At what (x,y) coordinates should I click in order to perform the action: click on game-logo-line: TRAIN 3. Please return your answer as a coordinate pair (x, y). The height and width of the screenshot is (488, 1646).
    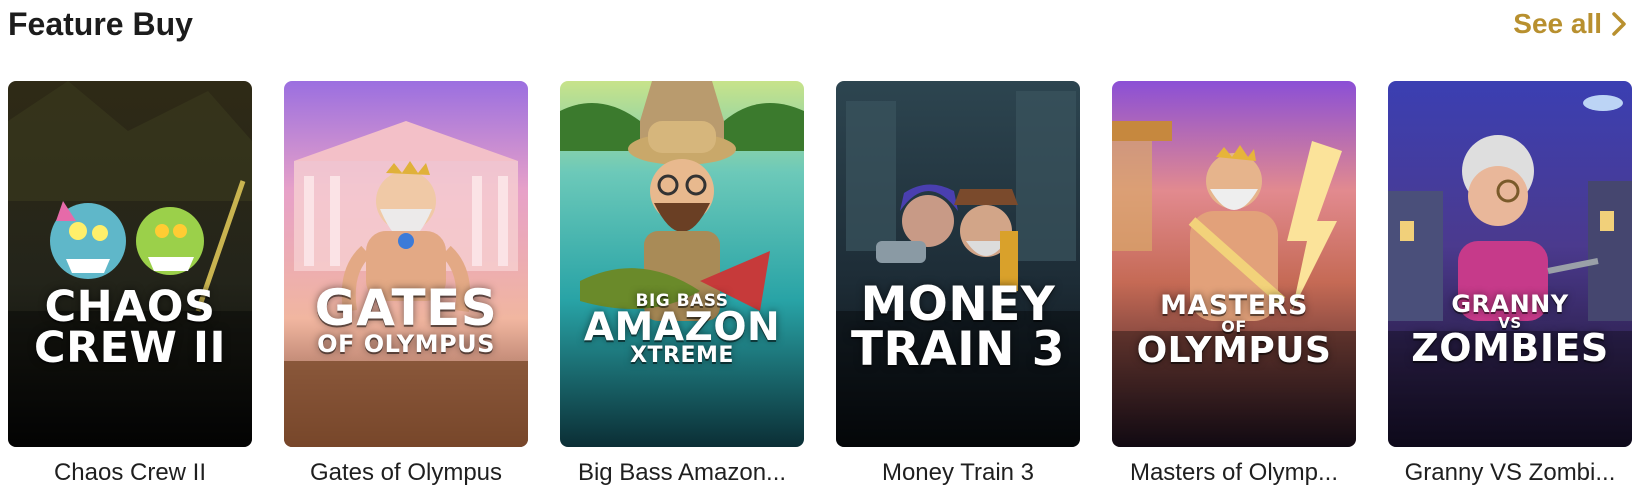
    Looking at the image, I should click on (957, 349).